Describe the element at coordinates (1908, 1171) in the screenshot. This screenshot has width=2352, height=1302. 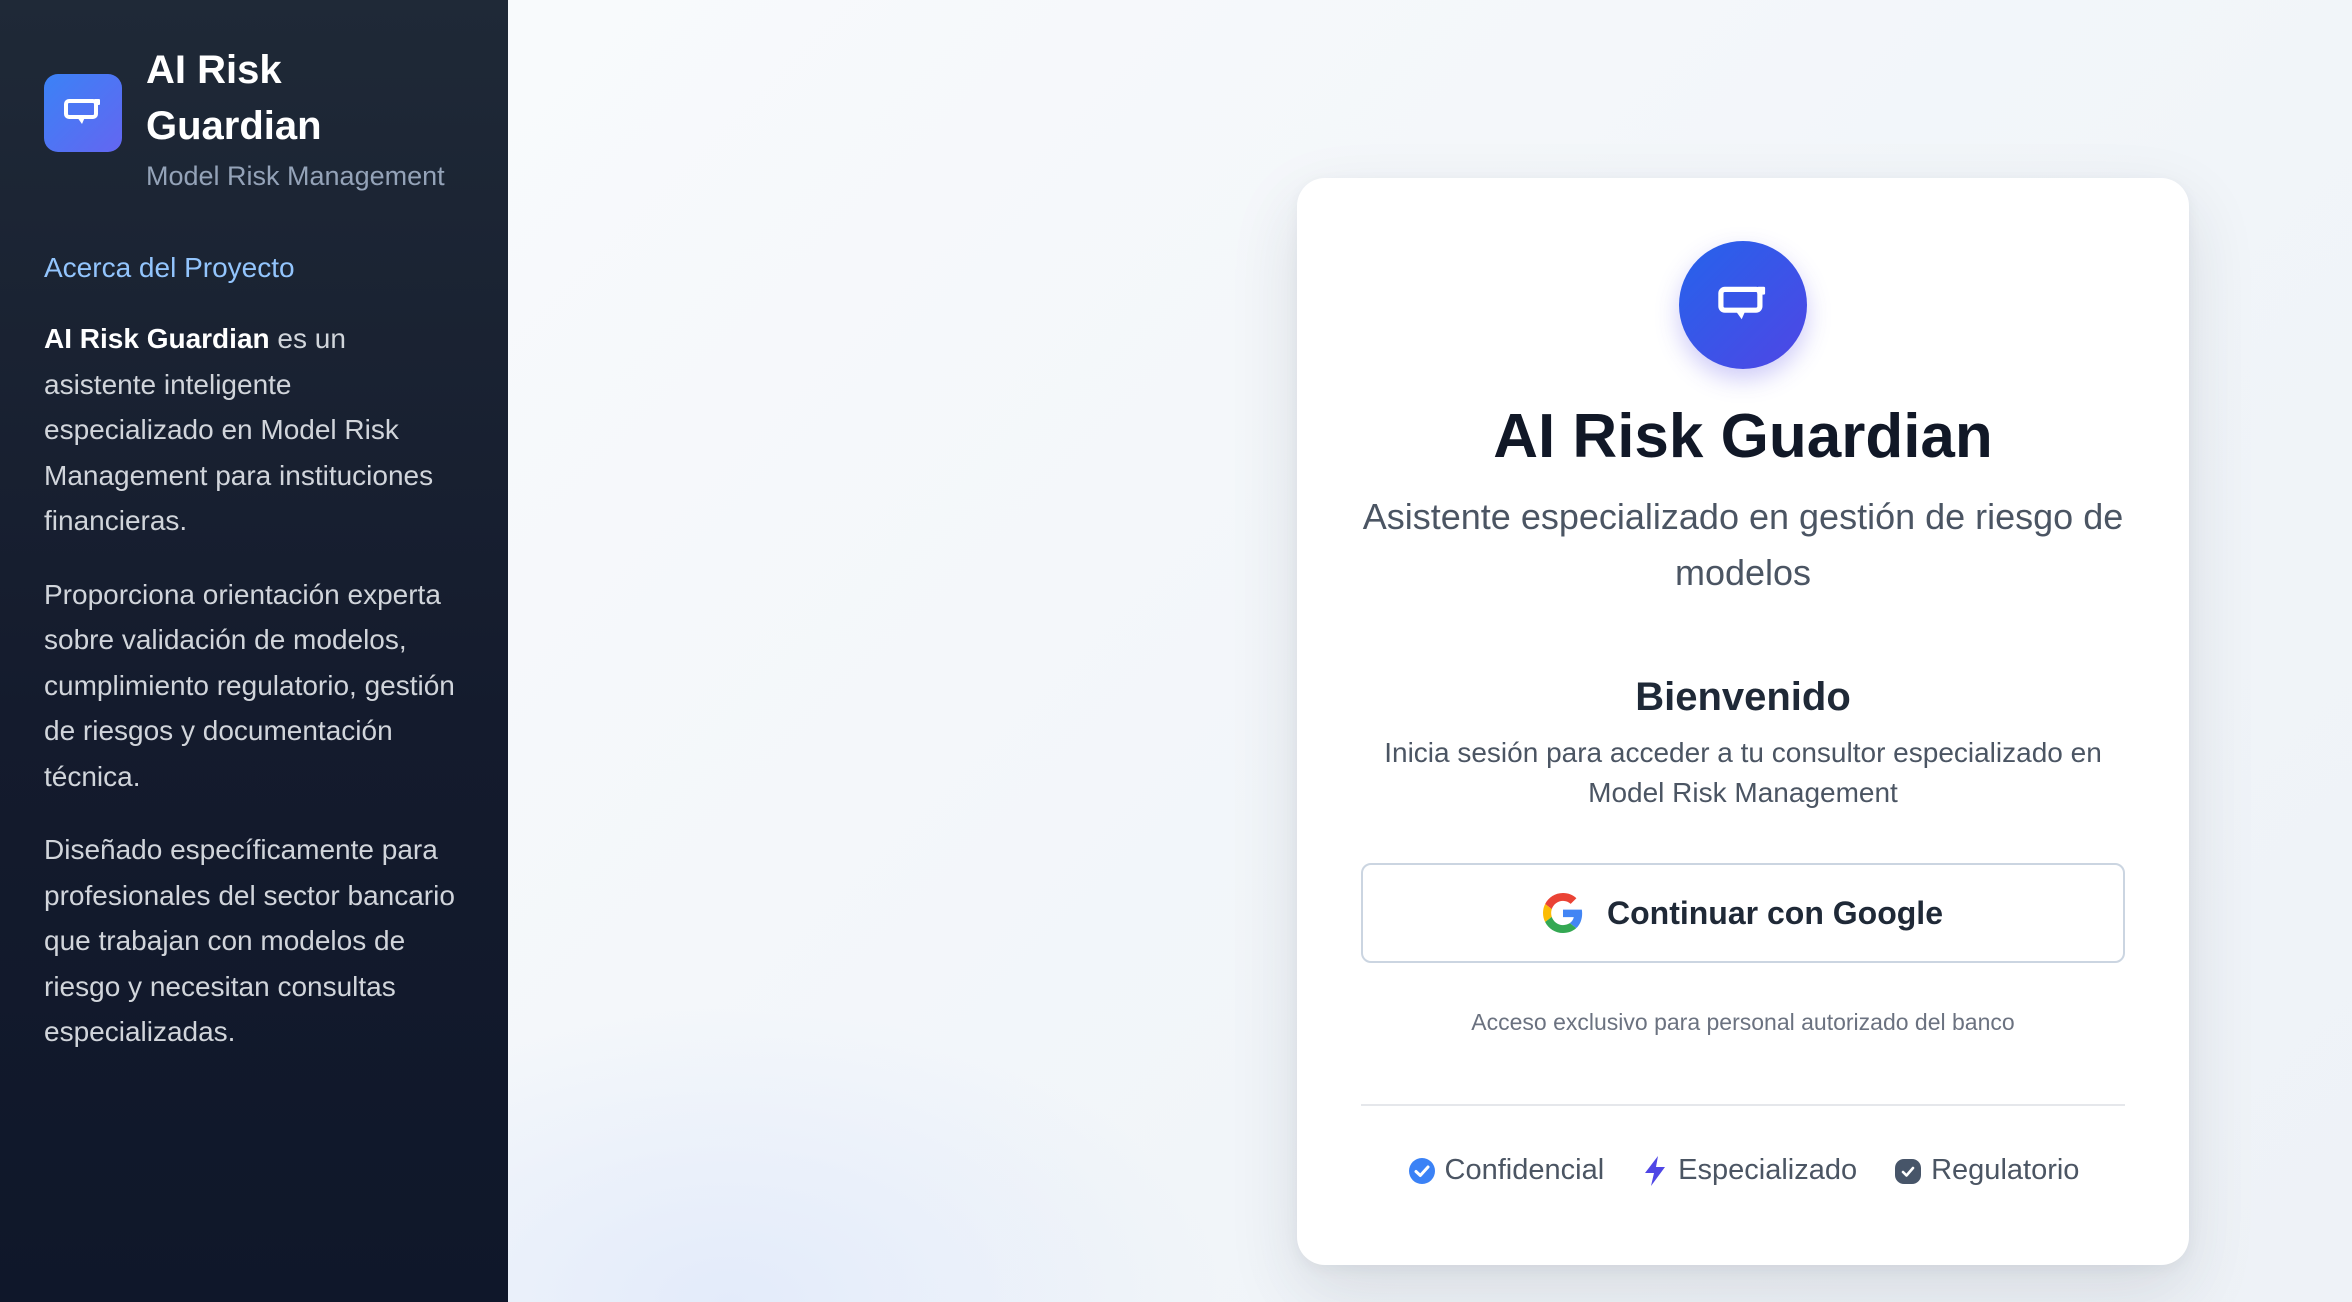
I see `shield-check-icon` at that location.